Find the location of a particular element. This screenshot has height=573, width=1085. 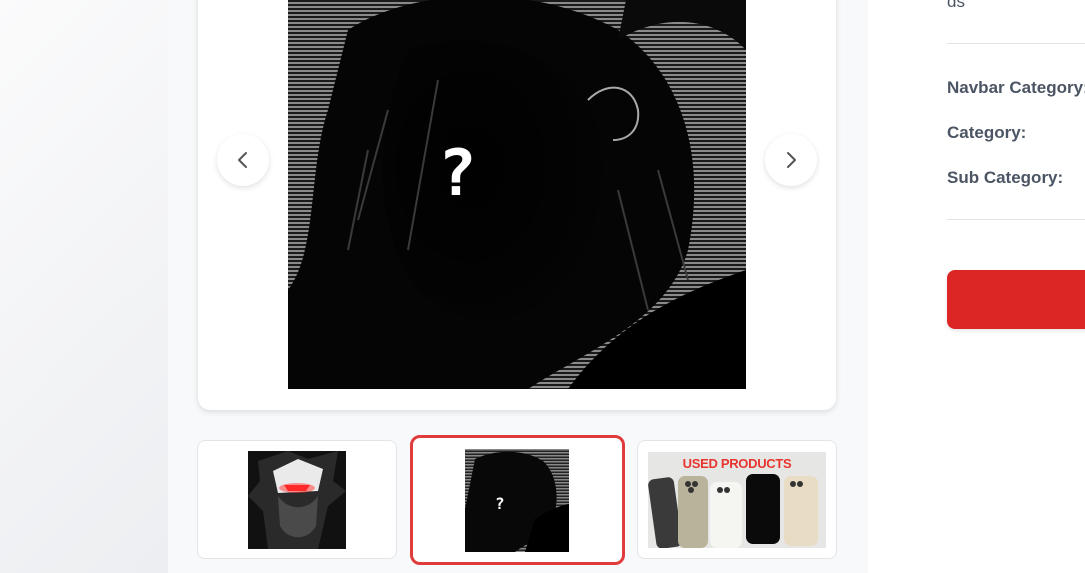

chevron-left-icon is located at coordinates (242, 160).